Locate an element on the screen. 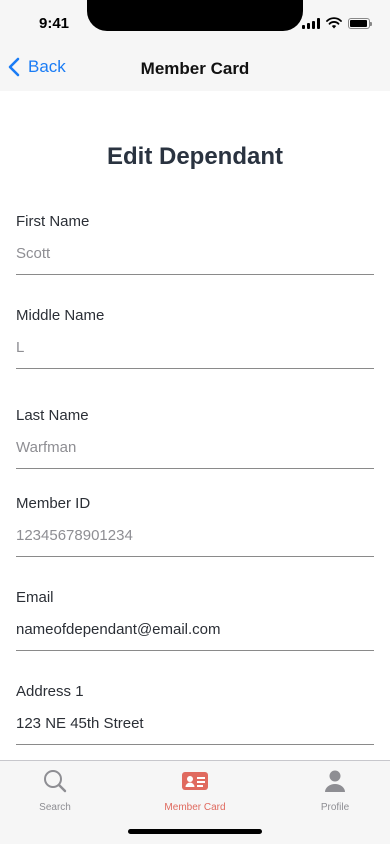  status-time: 9:41 is located at coordinates (54, 23).